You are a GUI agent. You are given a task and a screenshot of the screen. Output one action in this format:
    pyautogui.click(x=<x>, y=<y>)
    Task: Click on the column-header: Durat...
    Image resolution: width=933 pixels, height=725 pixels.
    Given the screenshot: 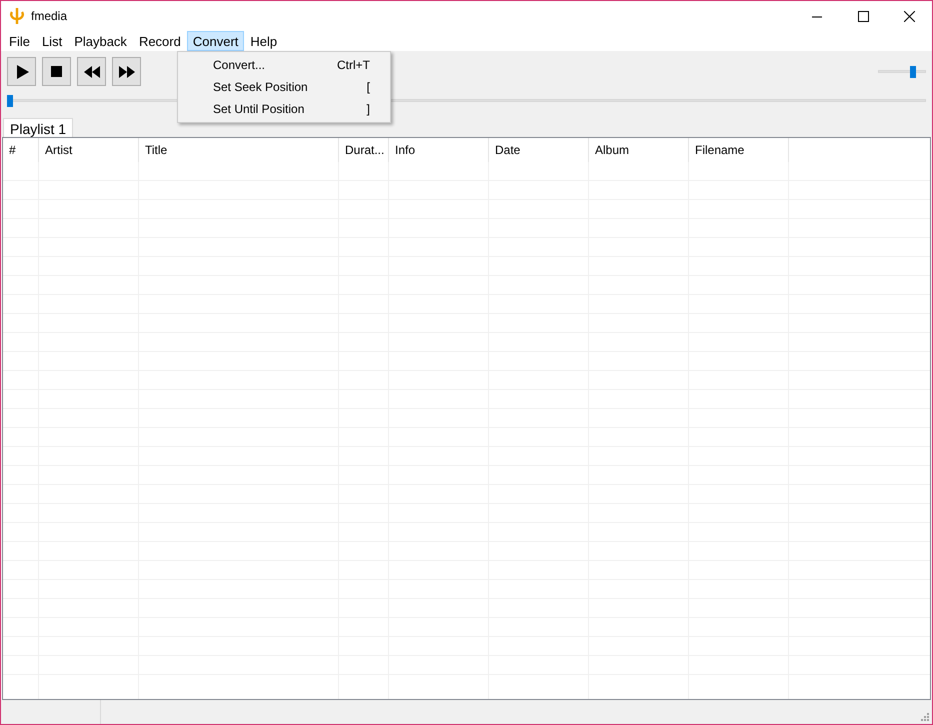 What is the action you would take?
    pyautogui.click(x=364, y=150)
    